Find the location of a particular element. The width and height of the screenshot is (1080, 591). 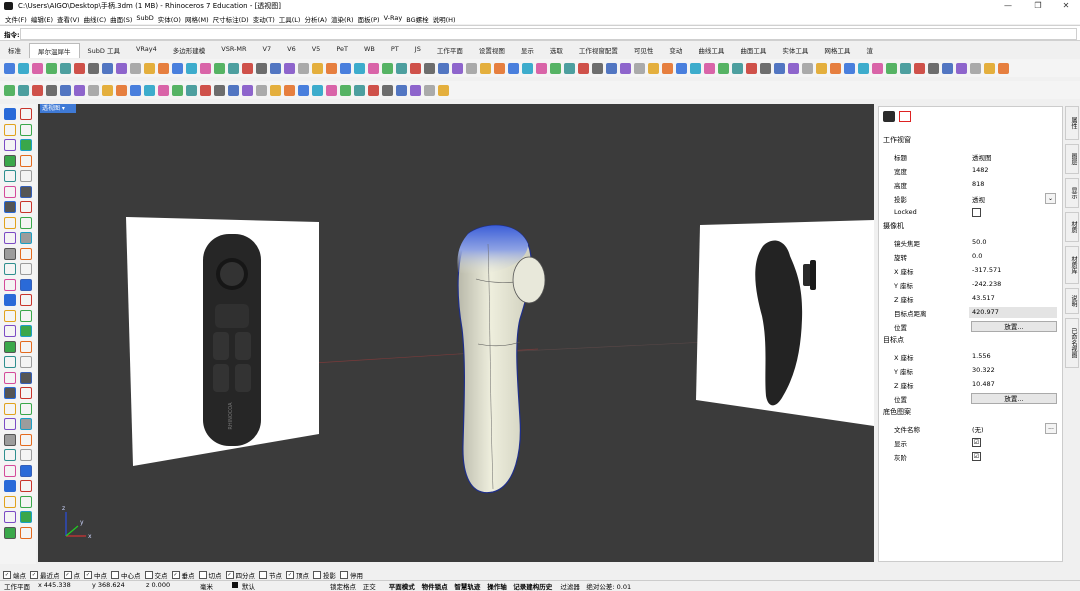

toolbar-tab: 曲线工具 is located at coordinates (711, 50).